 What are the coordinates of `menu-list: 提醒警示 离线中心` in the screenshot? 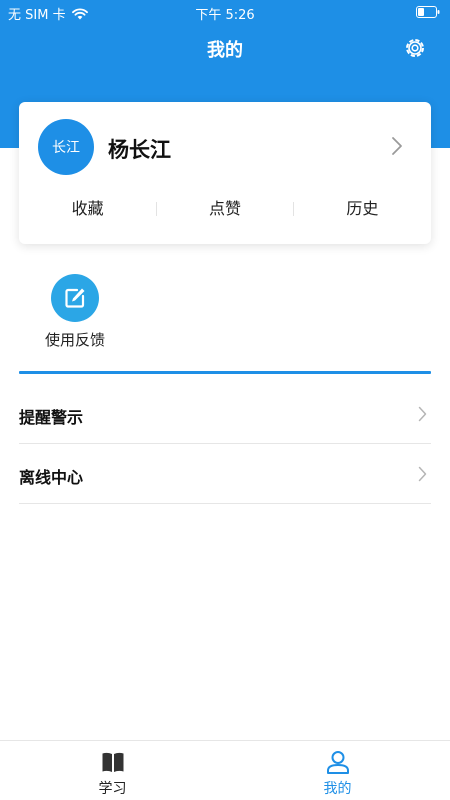 It's located at (225, 444).